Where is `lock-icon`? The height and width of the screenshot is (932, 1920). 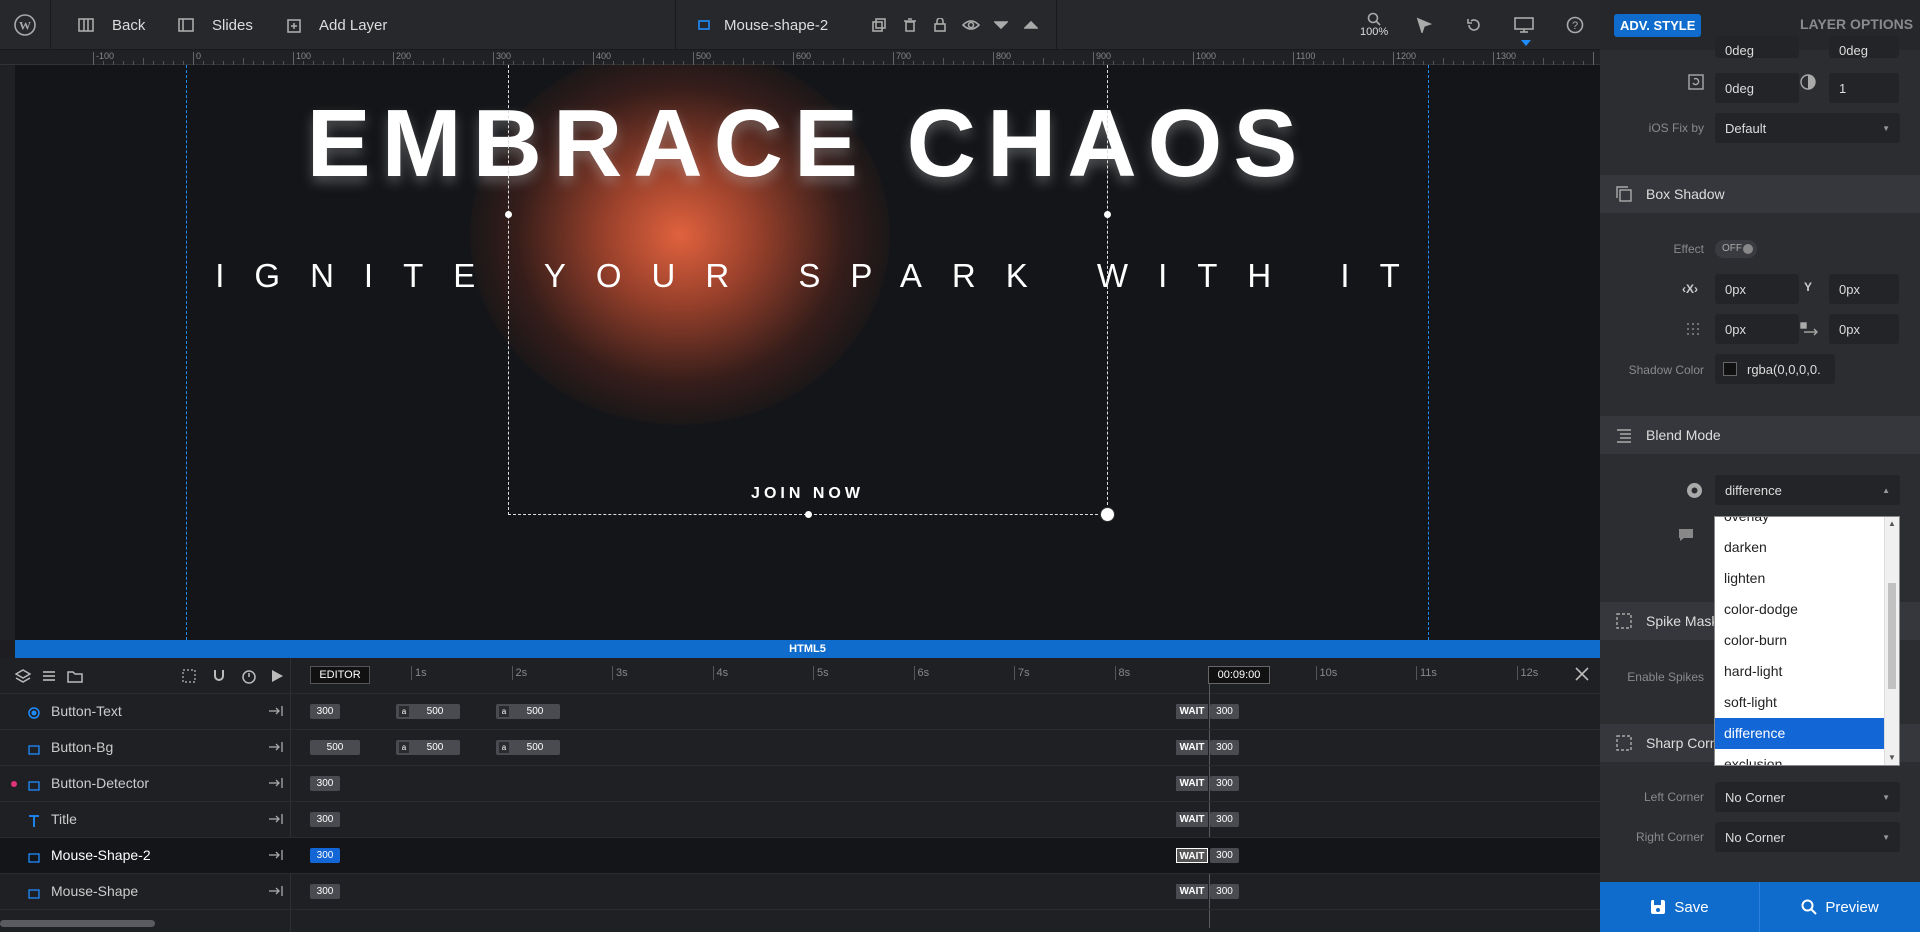 lock-icon is located at coordinates (940, 25).